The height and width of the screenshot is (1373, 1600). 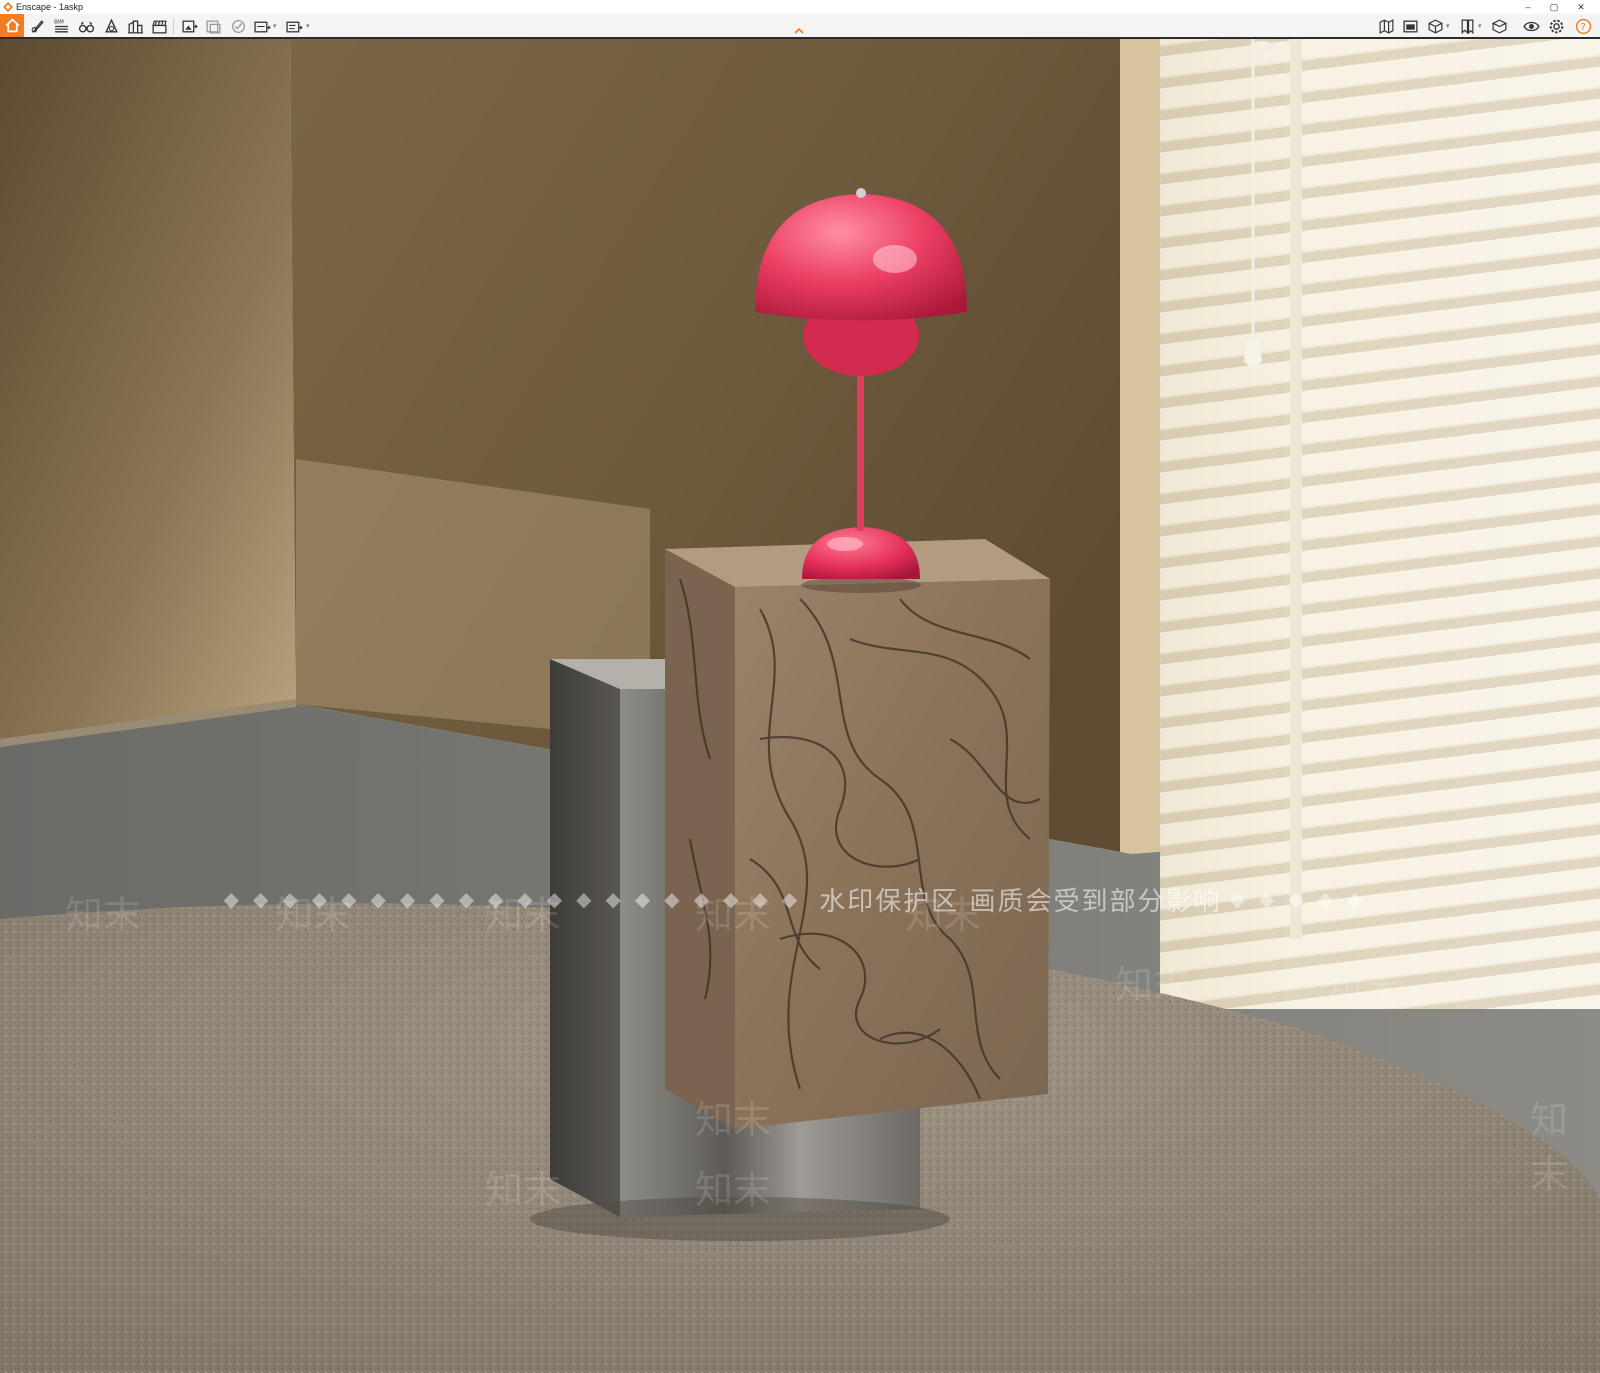 I want to click on maximize-button: ▢, so click(x=1554, y=7).